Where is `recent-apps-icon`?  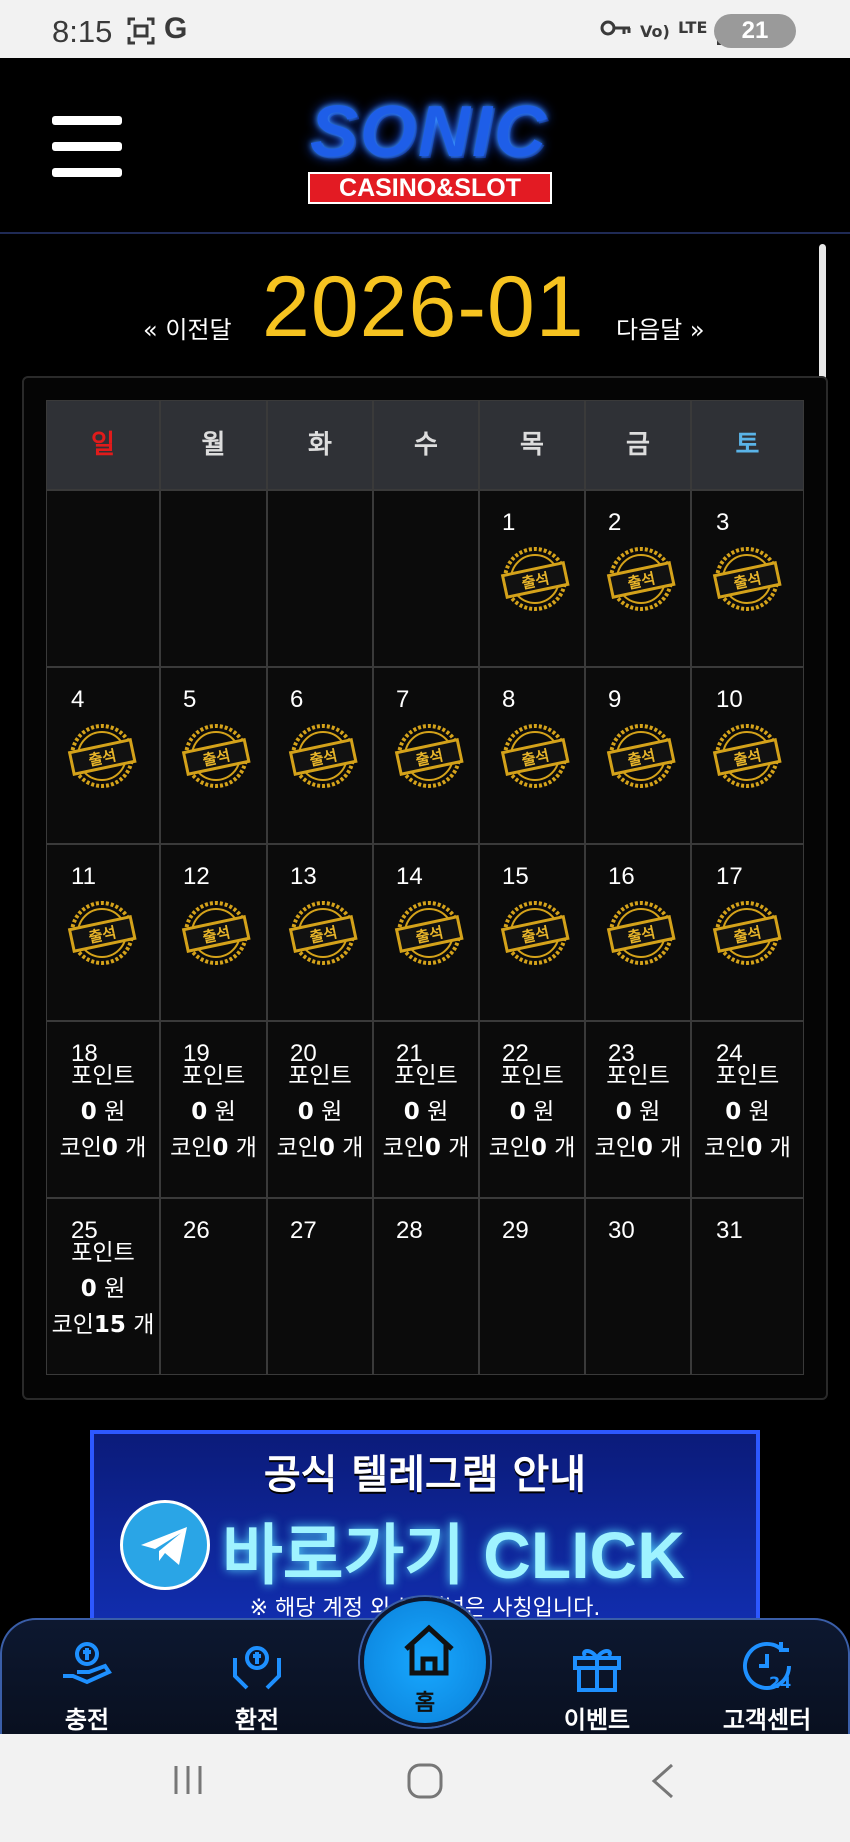 recent-apps-icon is located at coordinates (188, 1782).